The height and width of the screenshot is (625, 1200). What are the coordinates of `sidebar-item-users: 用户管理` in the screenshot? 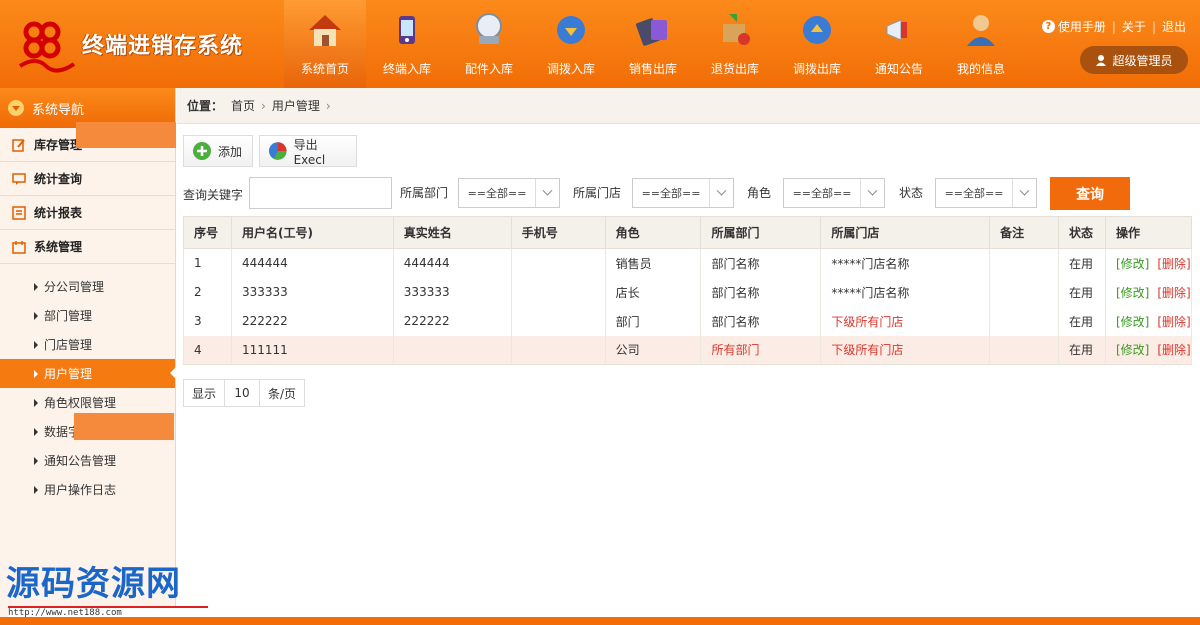 It's located at (88, 373).